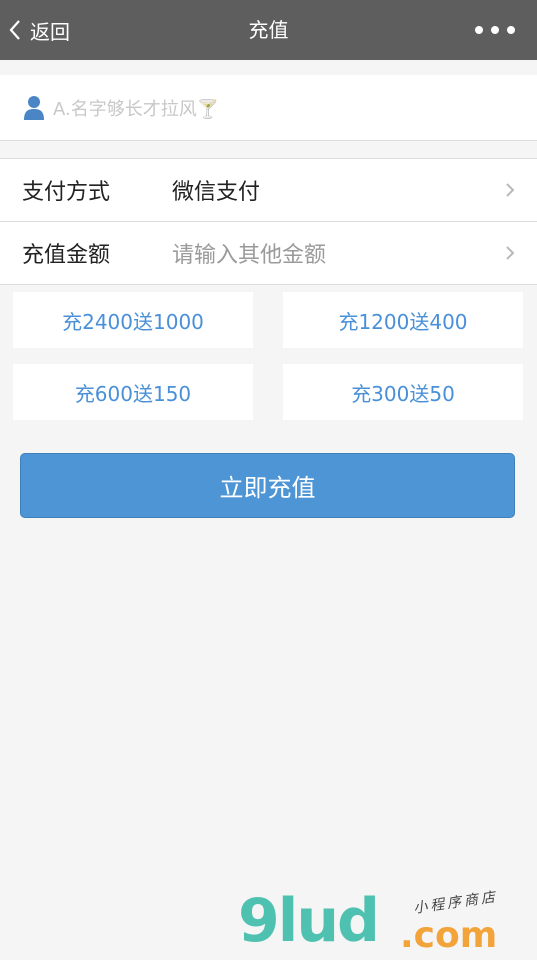 This screenshot has width=537, height=960. Describe the element at coordinates (133, 392) in the screenshot. I see `amount-option-600: 充600送150` at that location.